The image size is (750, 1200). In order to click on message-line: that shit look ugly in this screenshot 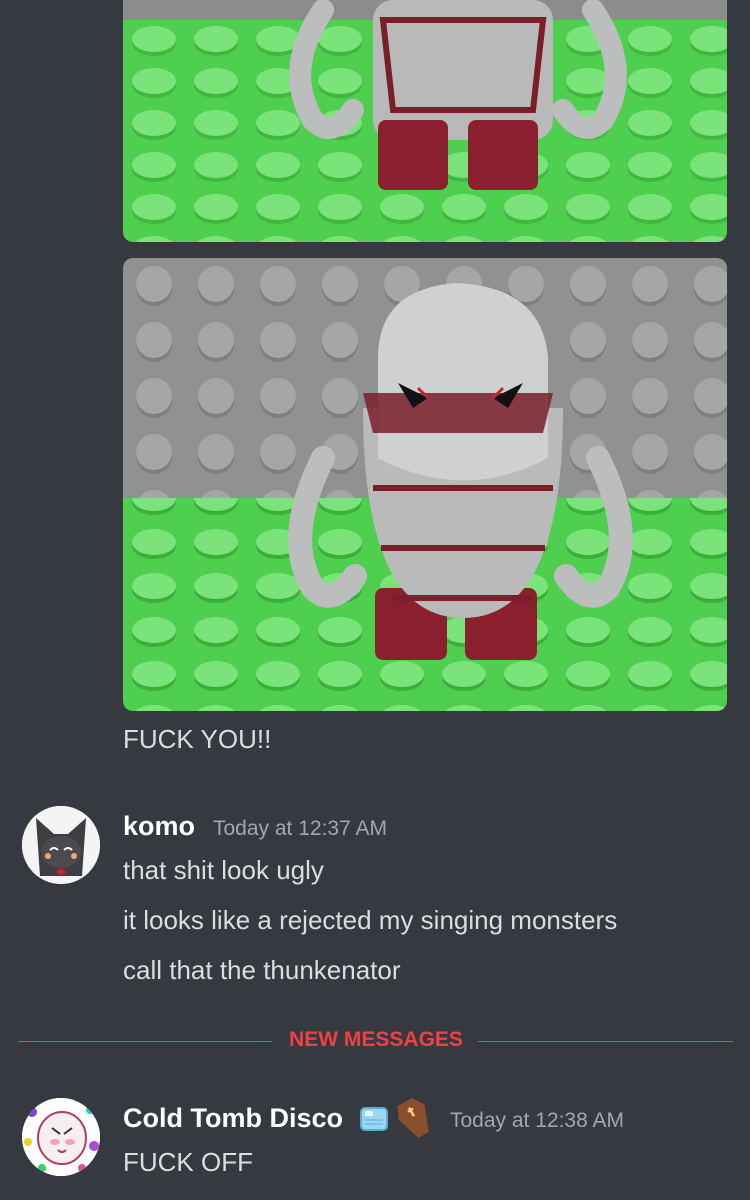, I will do `click(223, 870)`.